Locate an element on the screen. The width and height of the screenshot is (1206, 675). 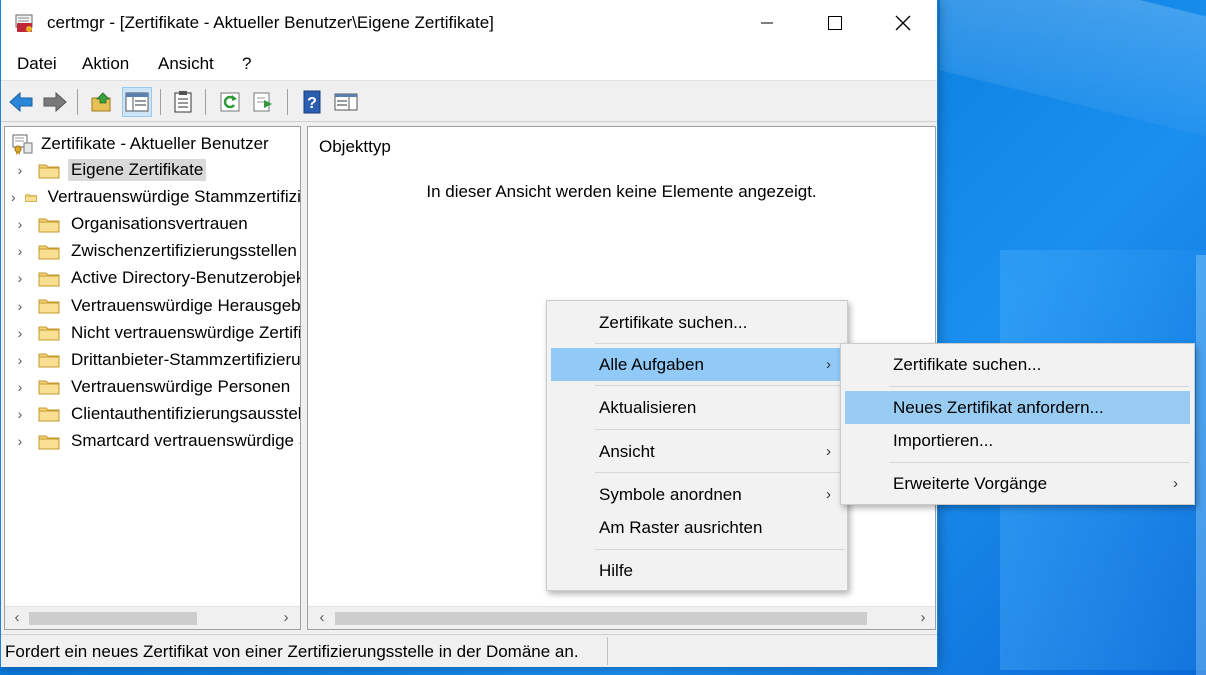
minimize-button is located at coordinates (767, 23).